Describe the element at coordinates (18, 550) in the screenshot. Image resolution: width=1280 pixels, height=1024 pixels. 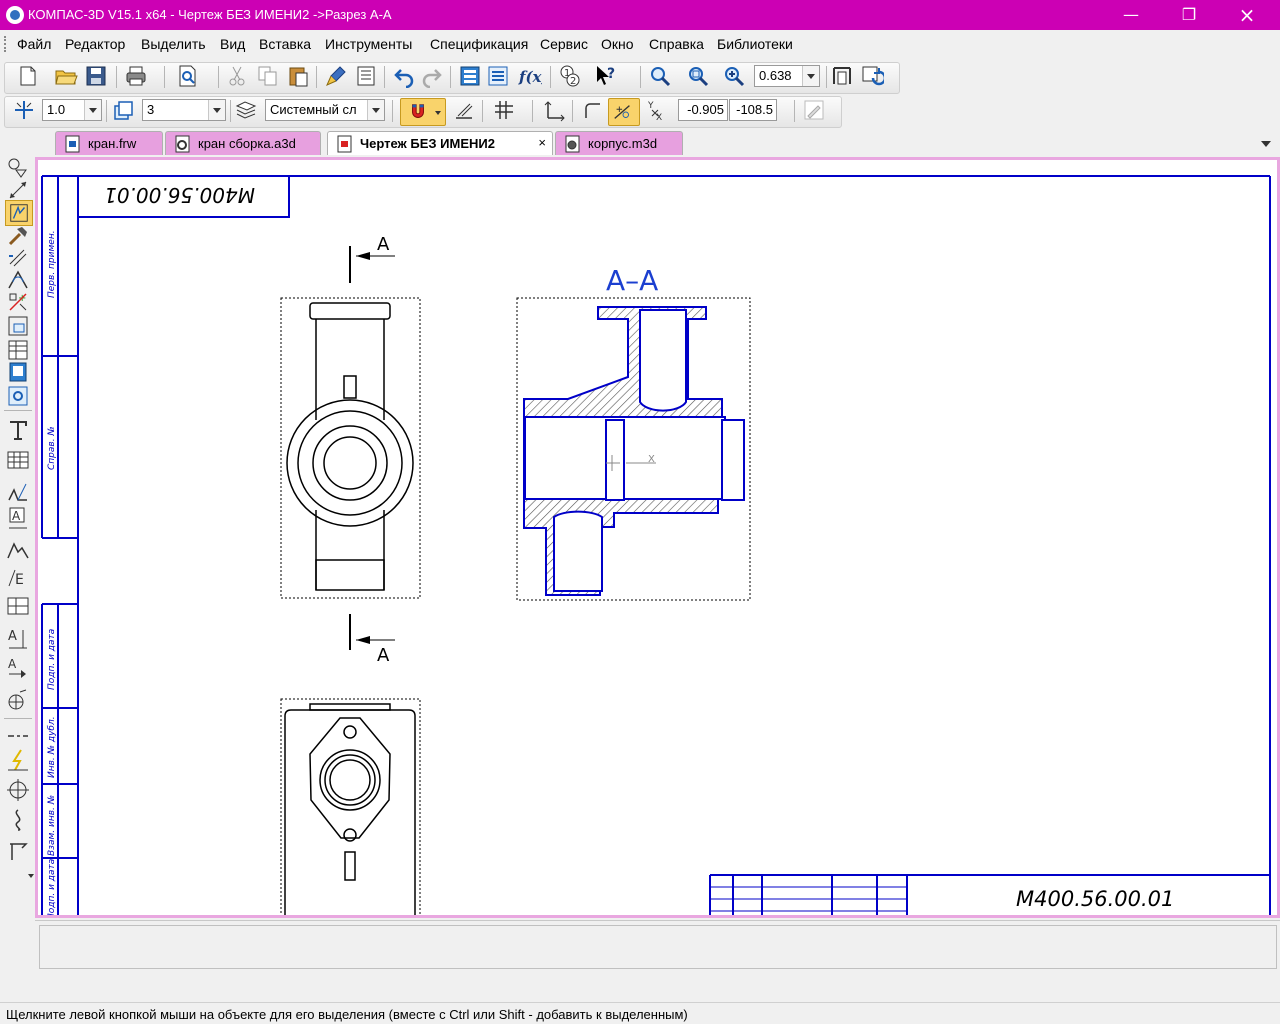
I see `base-icon` at that location.